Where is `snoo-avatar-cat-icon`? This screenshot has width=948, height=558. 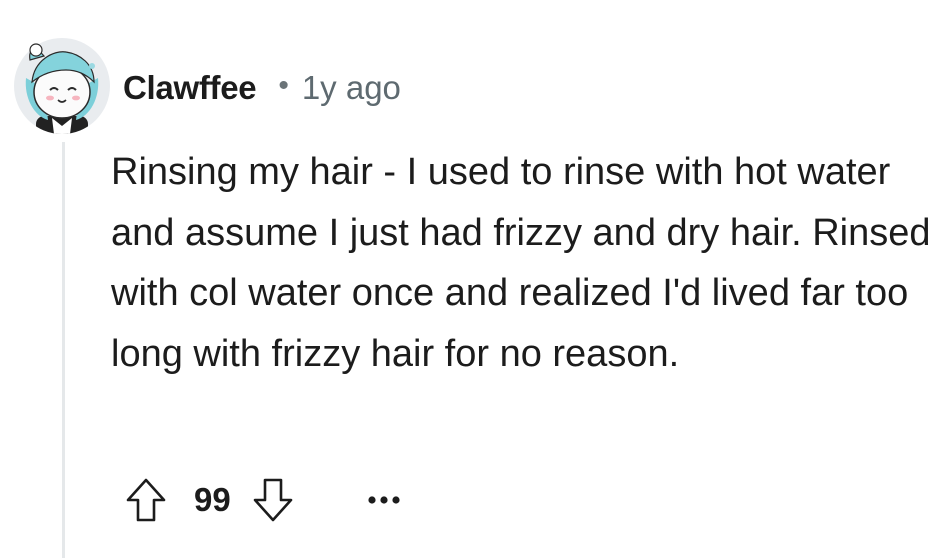 snoo-avatar-cat-icon is located at coordinates (62, 86).